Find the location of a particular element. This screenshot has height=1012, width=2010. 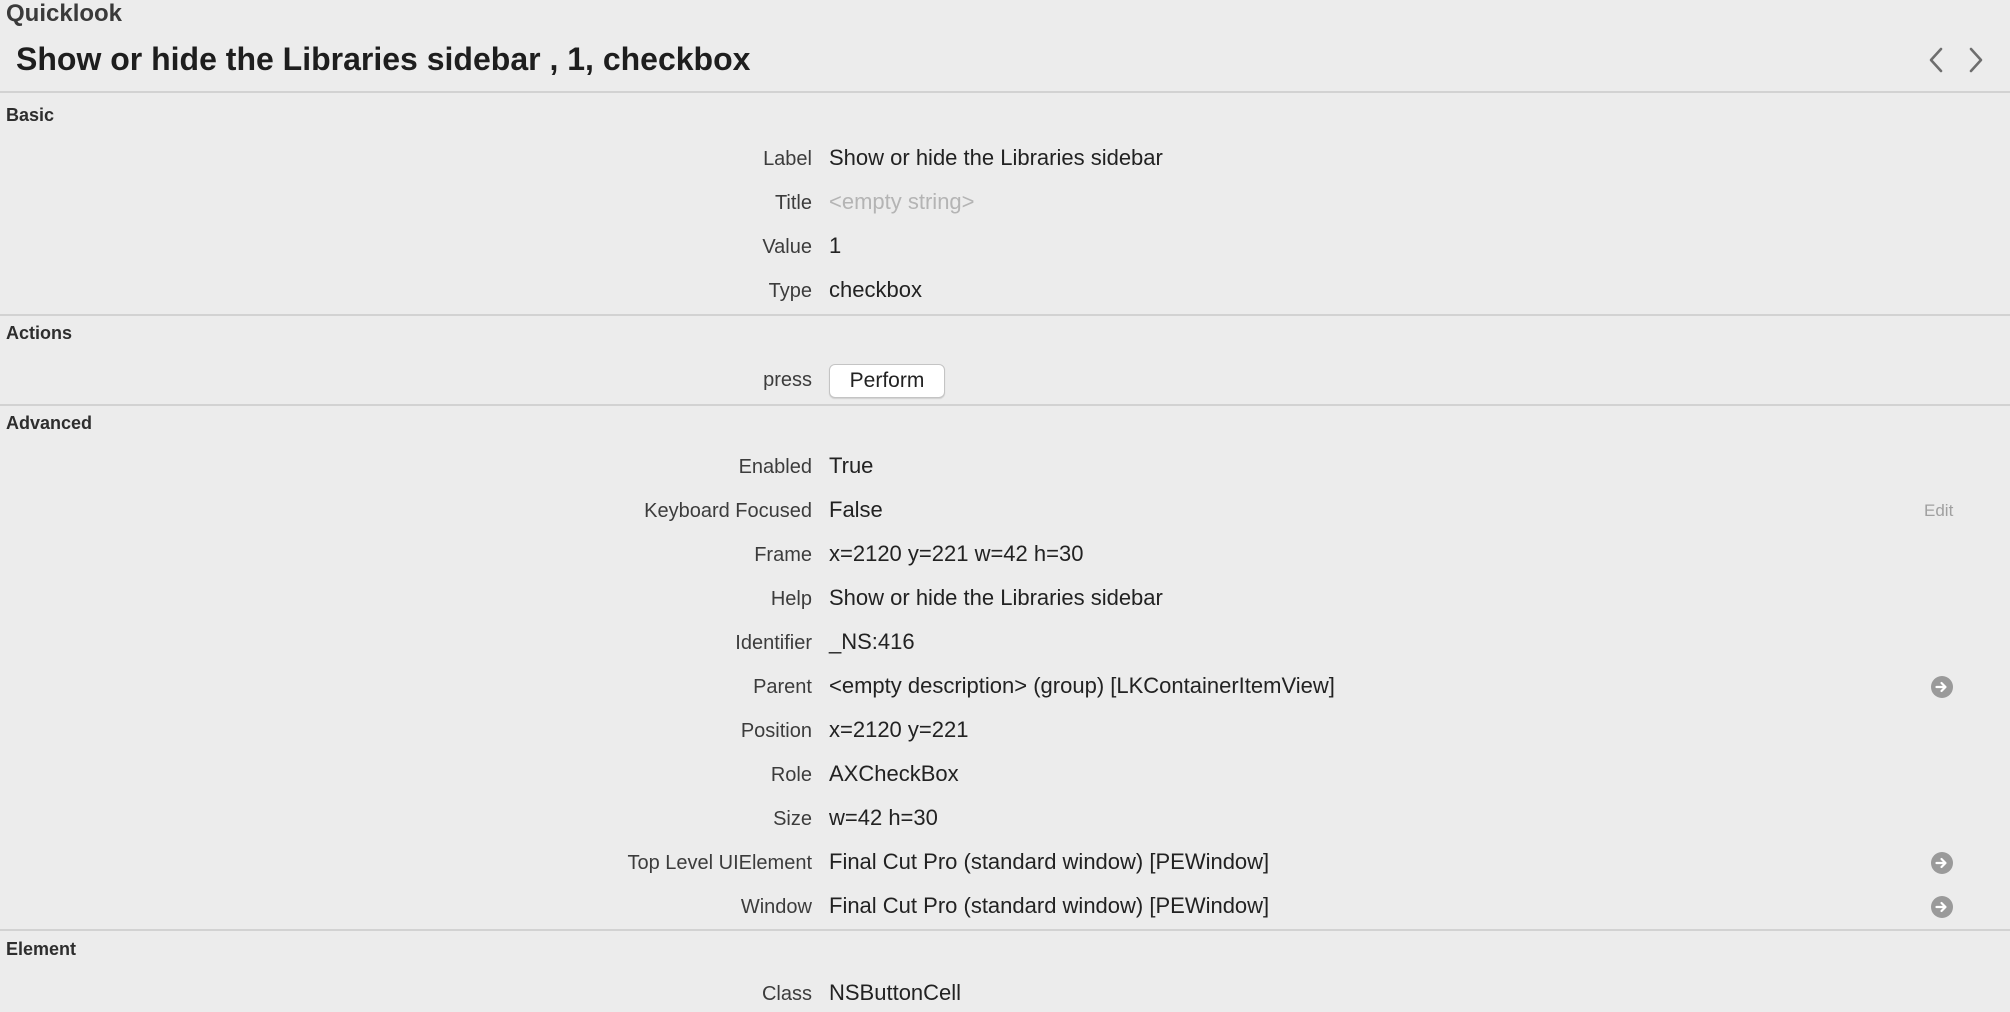

attribute-value: _NS:416 is located at coordinates (872, 642).